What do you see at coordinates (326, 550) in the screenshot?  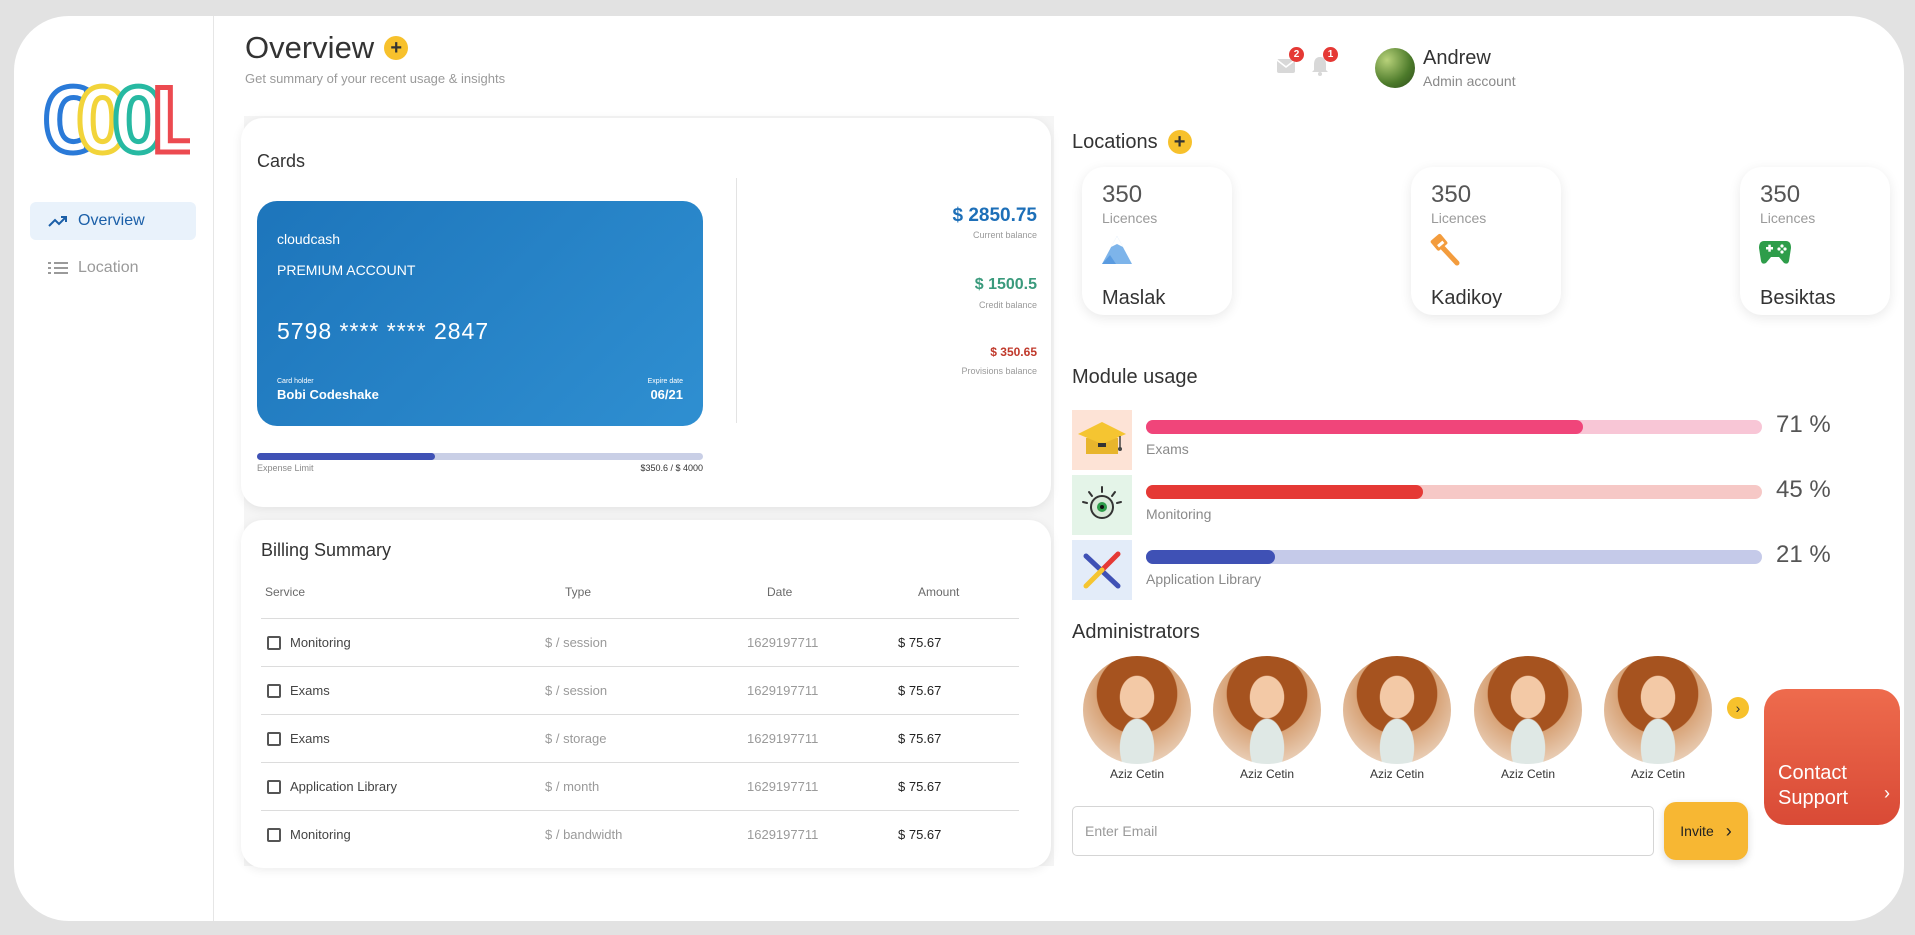 I see `billing-title: Billing Summary` at bounding box center [326, 550].